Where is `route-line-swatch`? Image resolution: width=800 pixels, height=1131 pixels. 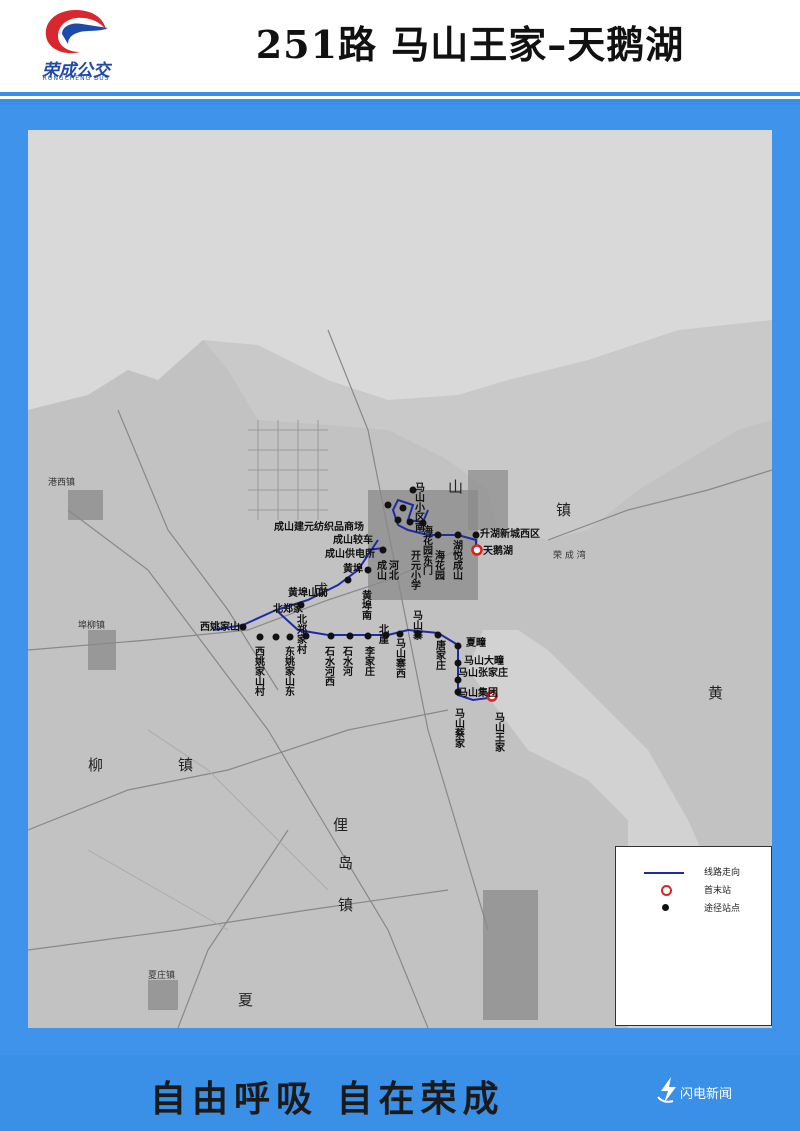 route-line-swatch is located at coordinates (664, 873).